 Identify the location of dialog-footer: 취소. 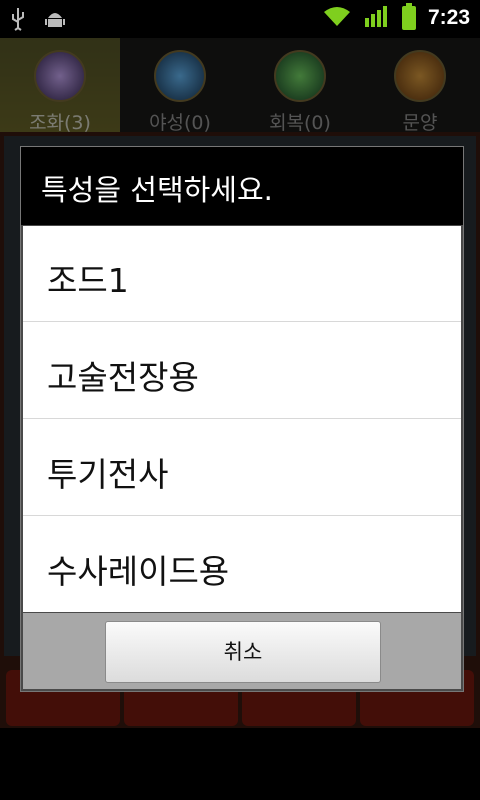
(242, 651).